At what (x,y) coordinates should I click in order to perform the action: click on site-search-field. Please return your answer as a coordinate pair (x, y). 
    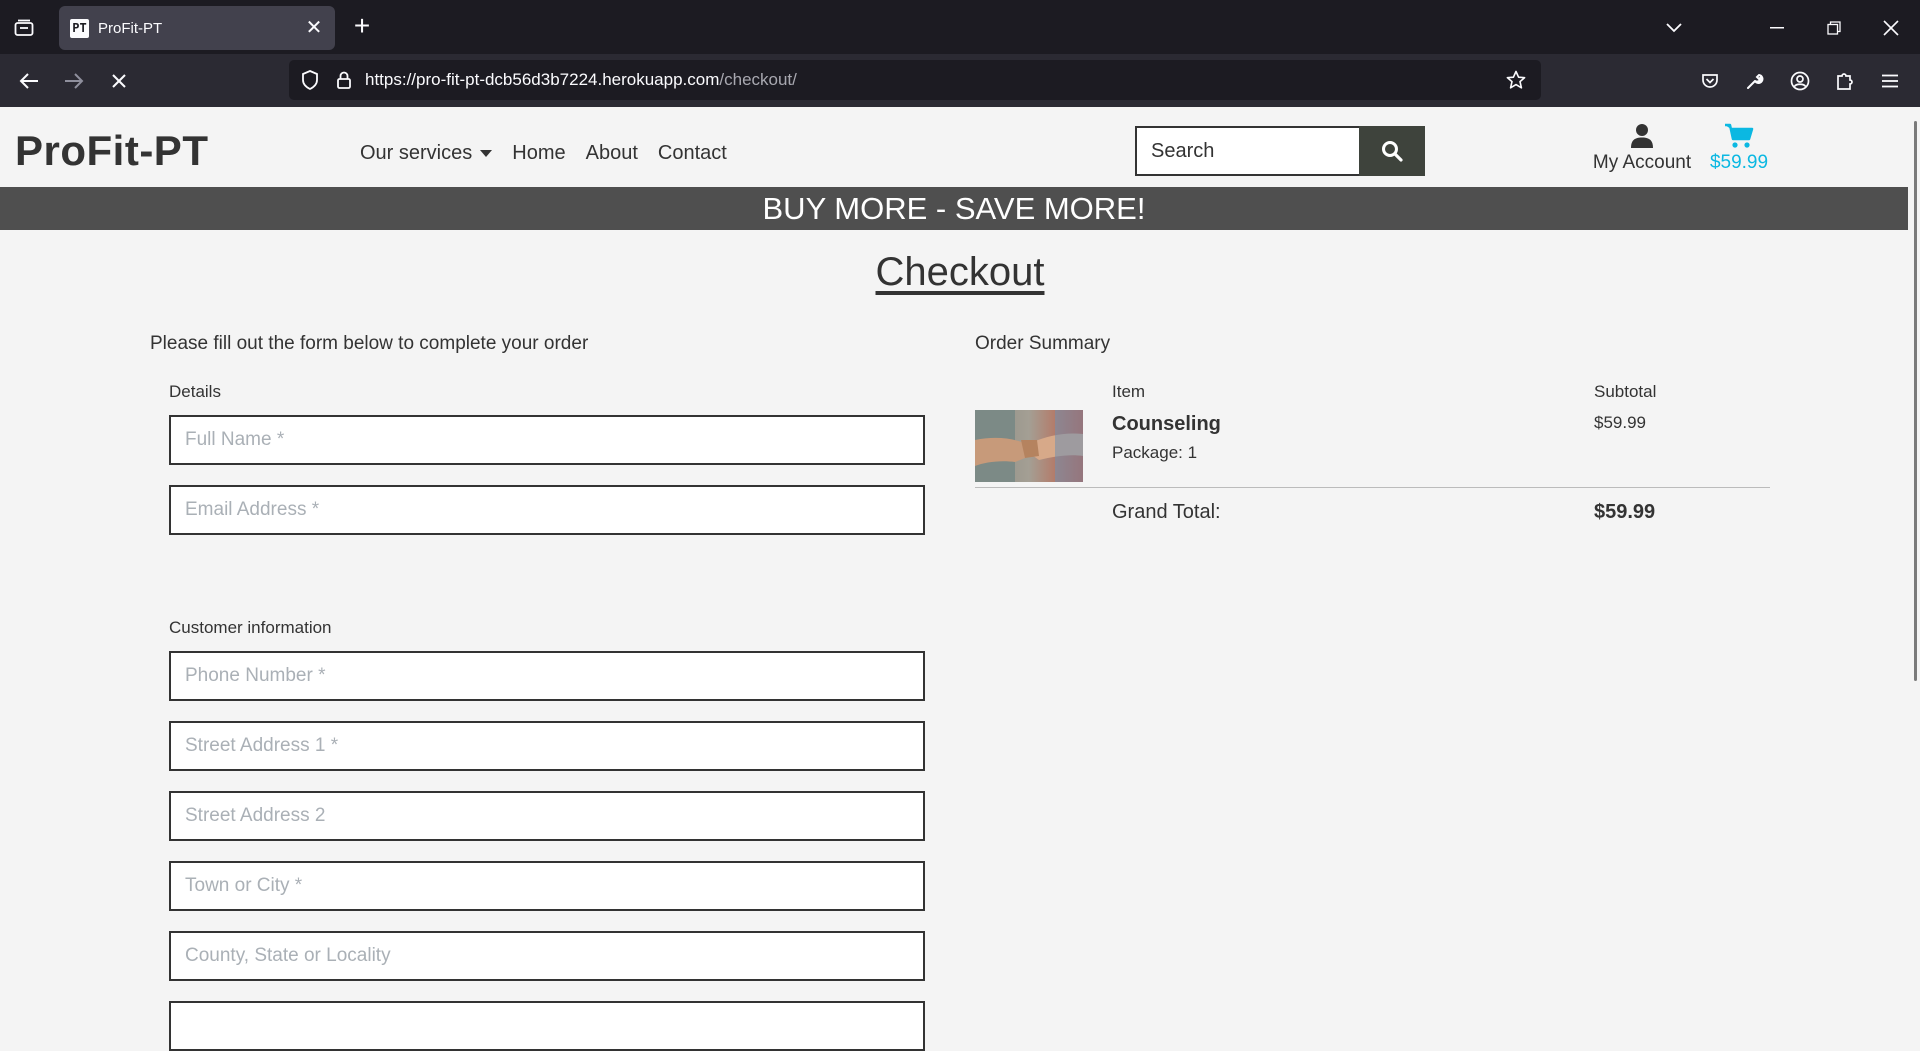
    Looking at the image, I should click on (1248, 151).